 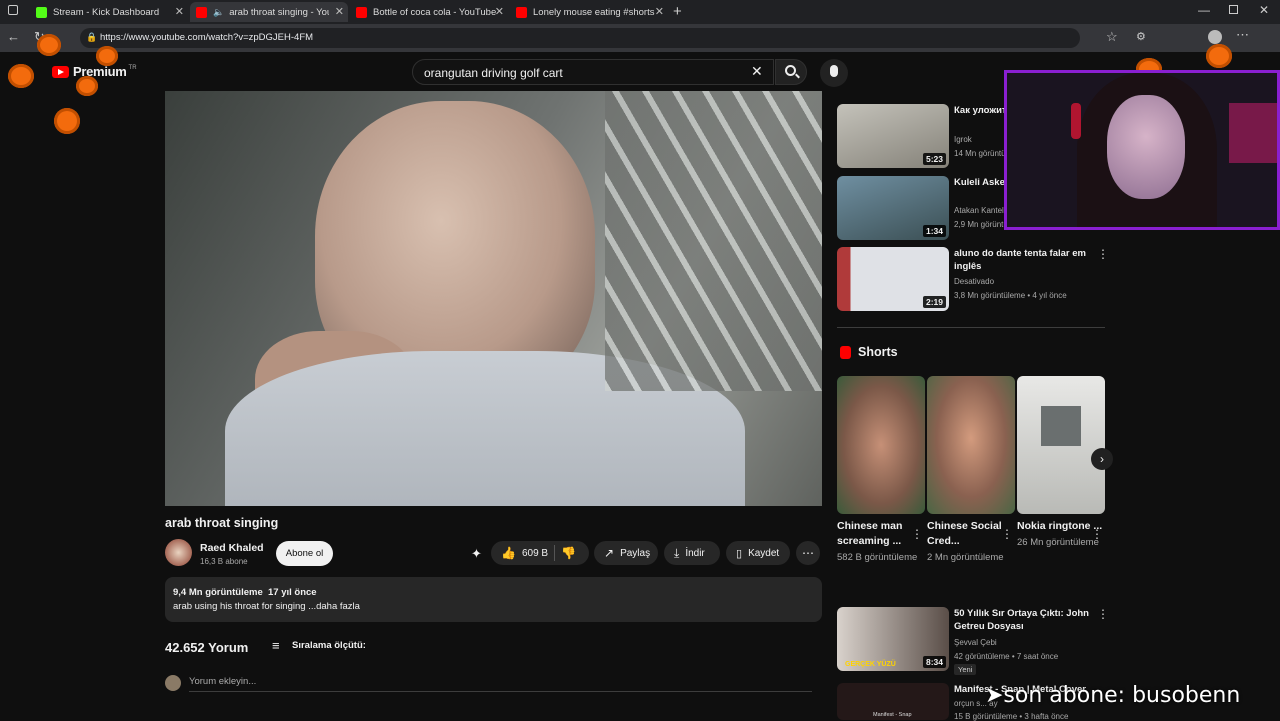 I want to click on video-thumbnail: 1:34, so click(x=893, y=208).